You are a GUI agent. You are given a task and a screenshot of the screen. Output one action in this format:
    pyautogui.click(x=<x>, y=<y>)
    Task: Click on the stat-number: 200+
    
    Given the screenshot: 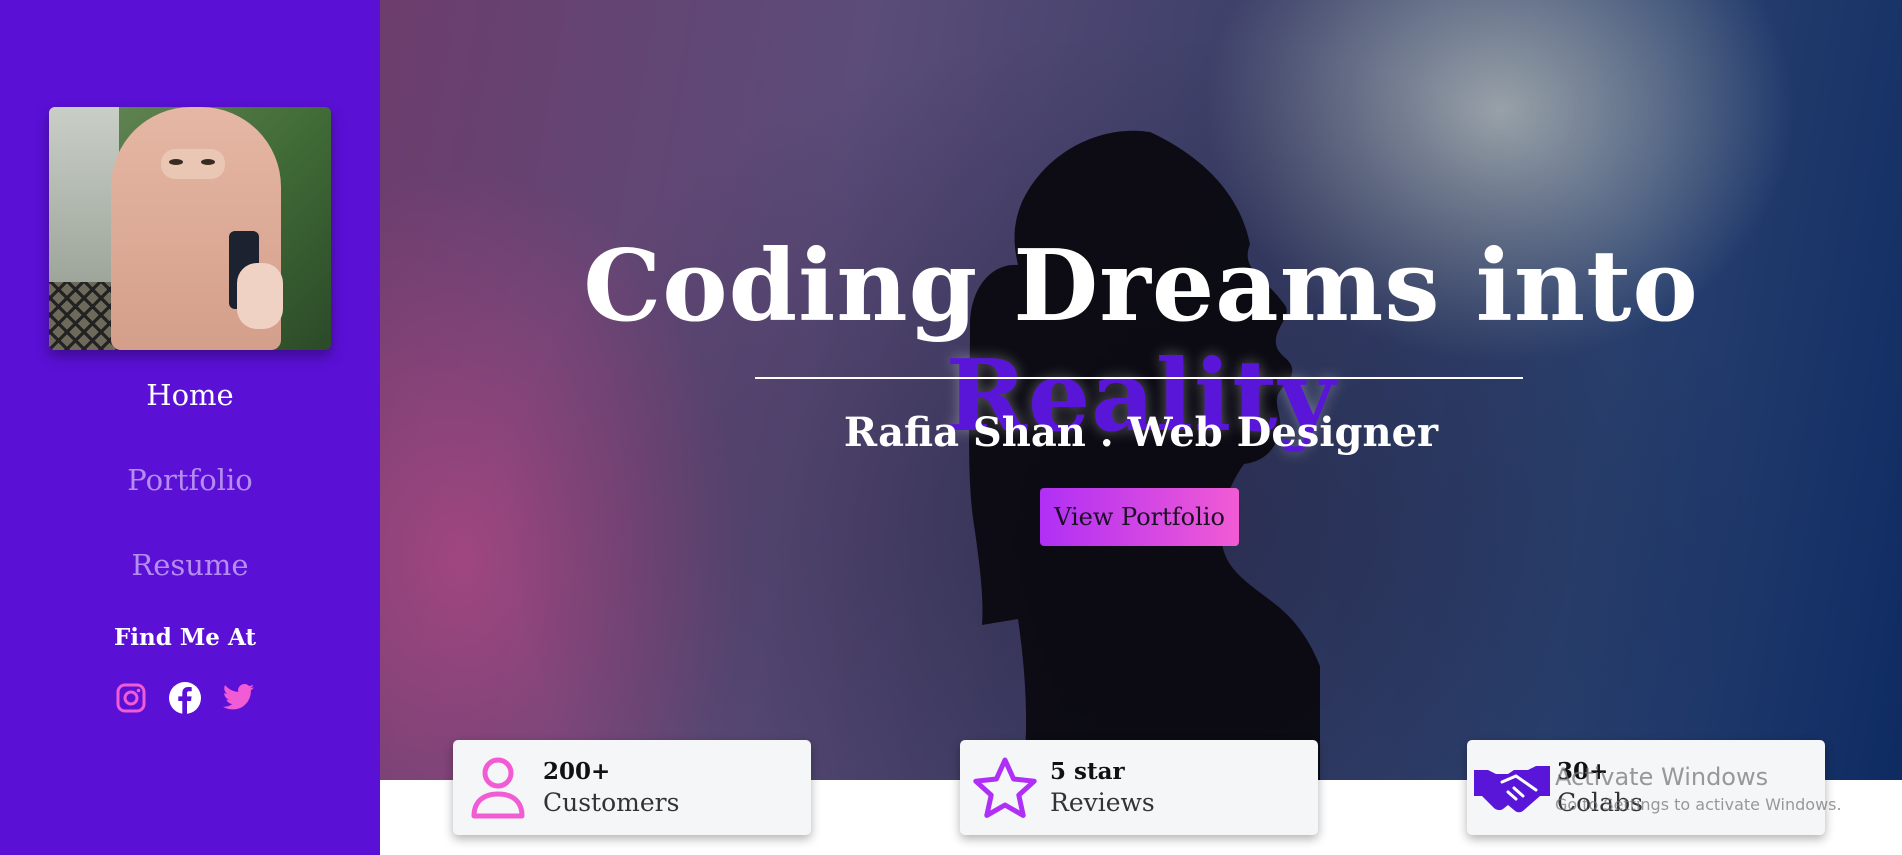 What is the action you would take?
    pyautogui.click(x=577, y=771)
    